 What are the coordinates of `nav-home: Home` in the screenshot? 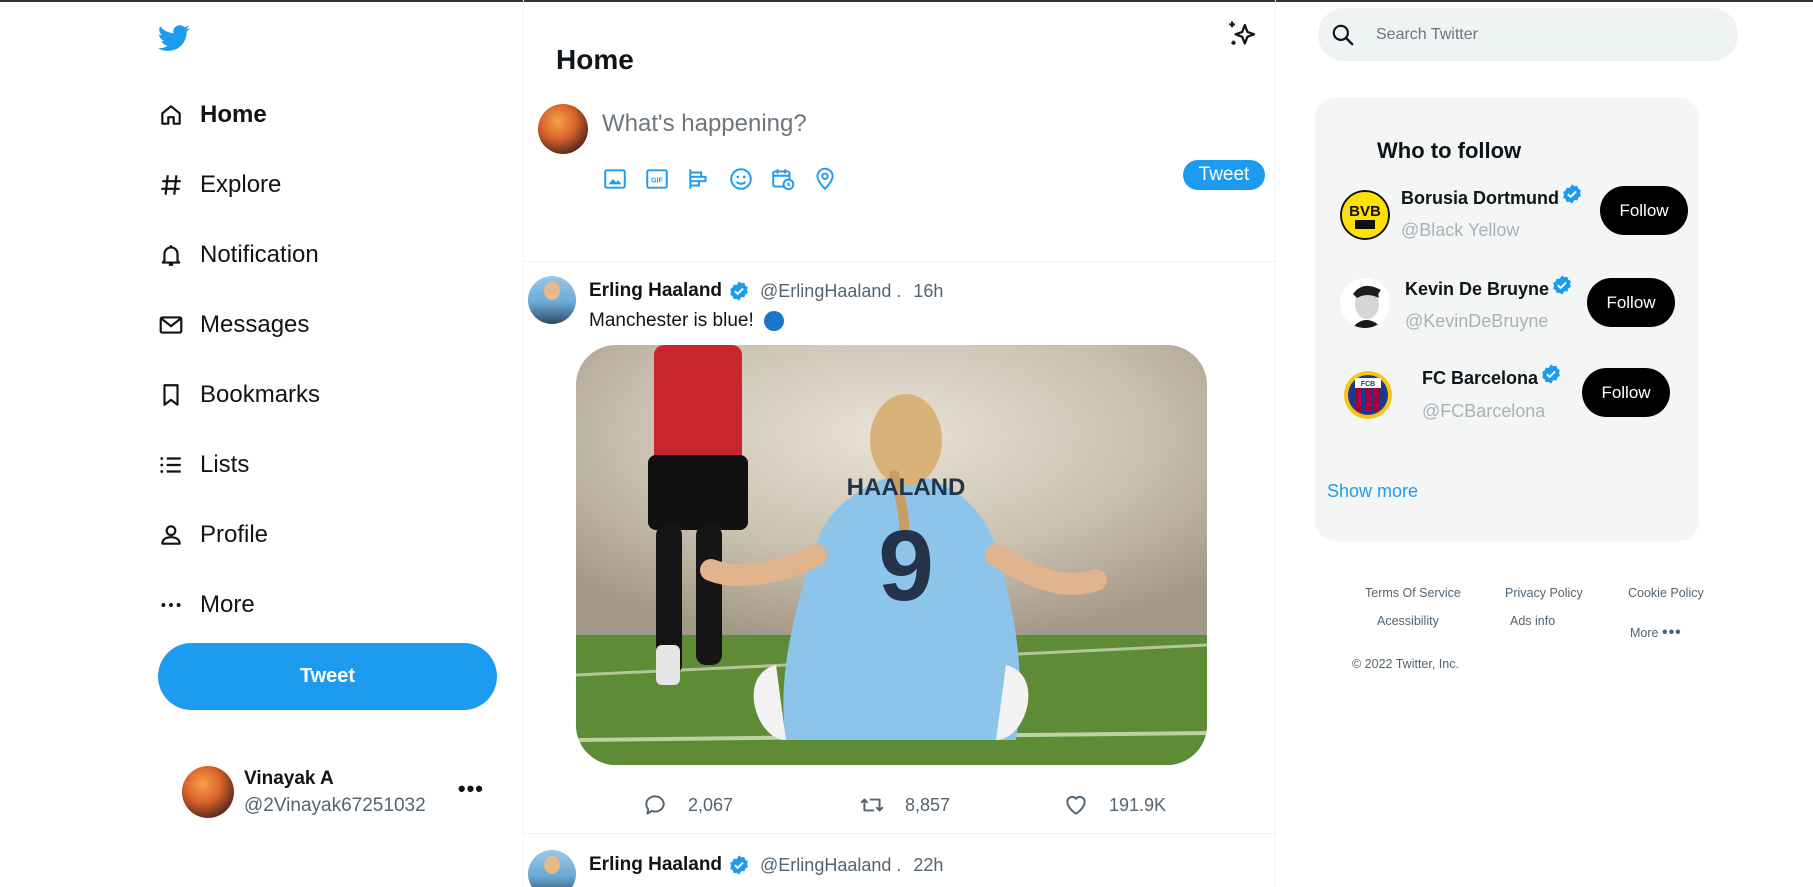 It's located at (318, 115).